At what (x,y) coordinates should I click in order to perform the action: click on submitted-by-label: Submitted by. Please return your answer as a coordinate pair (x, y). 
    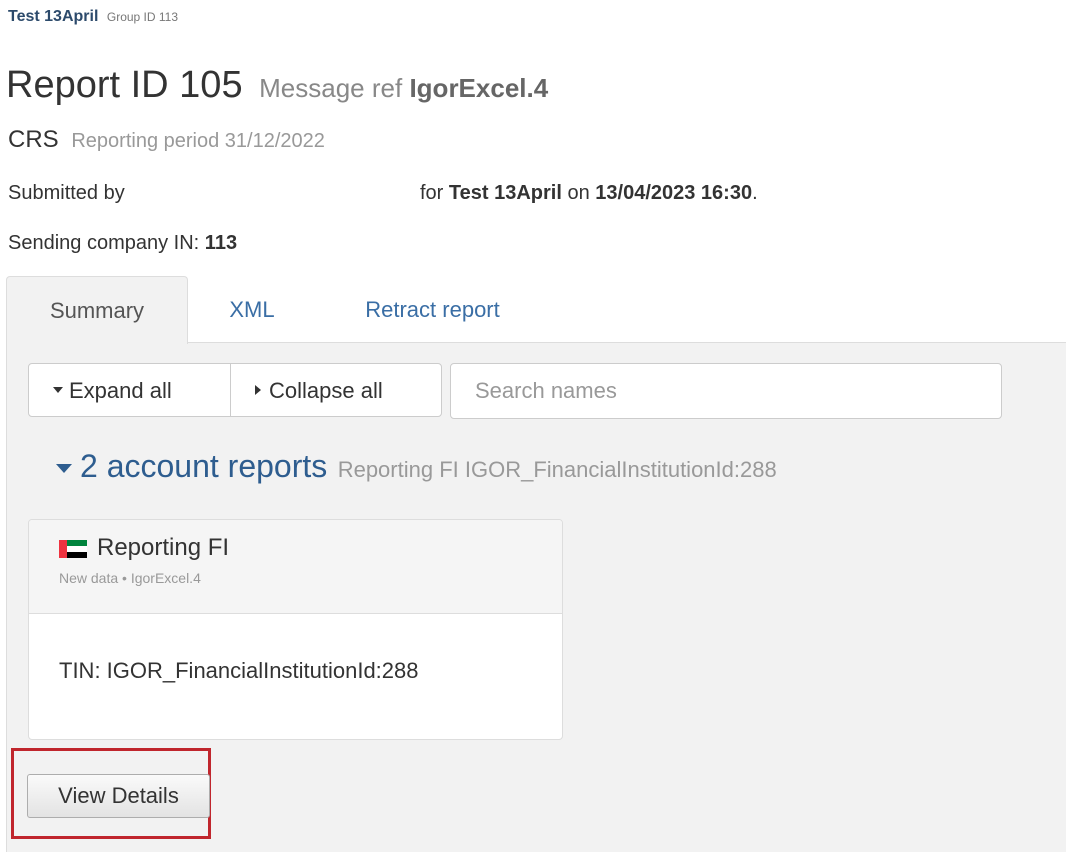
    Looking at the image, I should click on (66, 193).